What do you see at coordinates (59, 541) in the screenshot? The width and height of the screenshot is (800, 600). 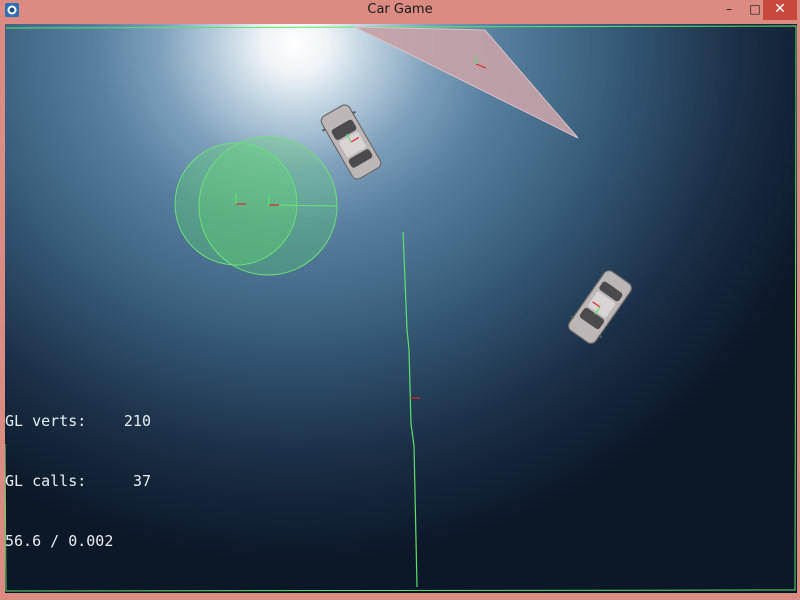 I see `hud-fps-line: 56.6 / 0.002` at bounding box center [59, 541].